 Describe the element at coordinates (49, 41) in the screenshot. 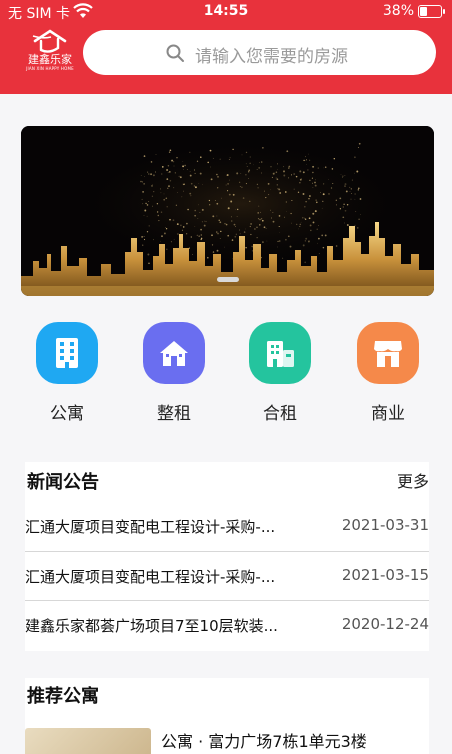

I see `house-logo-icon` at that location.